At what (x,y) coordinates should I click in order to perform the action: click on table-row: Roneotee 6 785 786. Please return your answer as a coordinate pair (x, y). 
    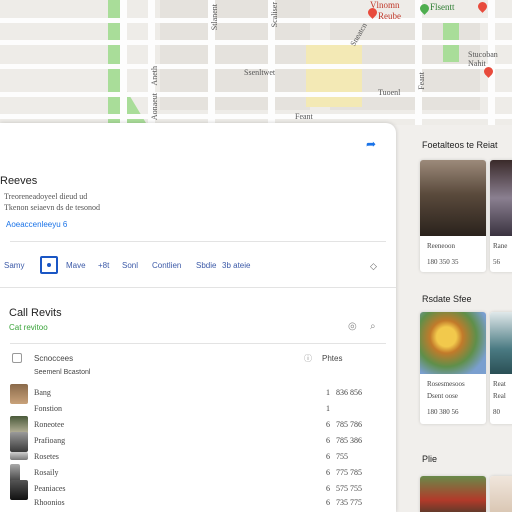
    Looking at the image, I should click on (196, 426).